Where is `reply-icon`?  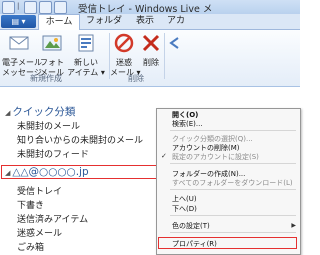 reply-icon is located at coordinates (174, 43).